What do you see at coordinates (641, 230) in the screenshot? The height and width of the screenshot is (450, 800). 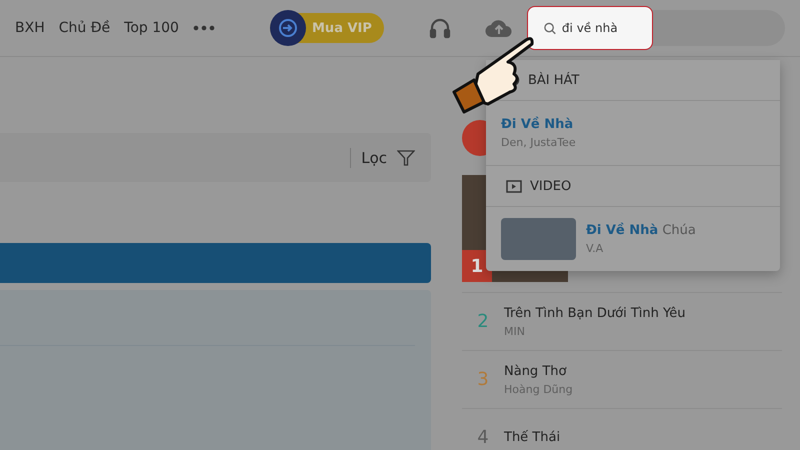 I see `result-title: Đi Về Nhà Chúa` at bounding box center [641, 230].